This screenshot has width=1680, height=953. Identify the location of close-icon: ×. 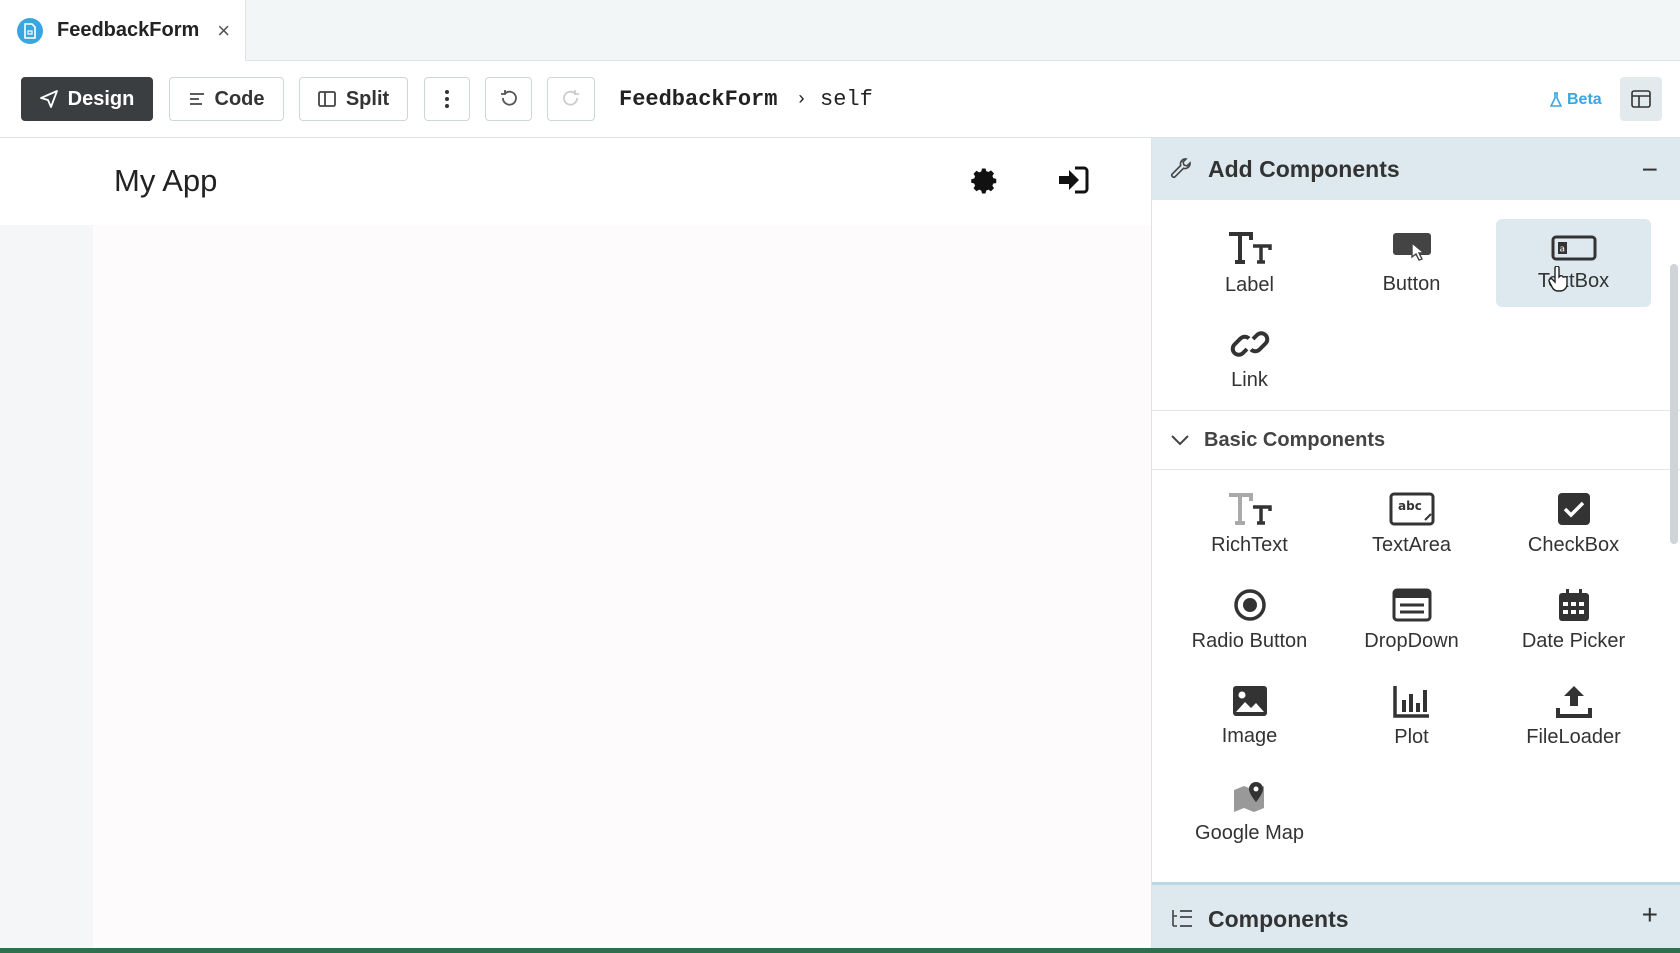
(223, 31).